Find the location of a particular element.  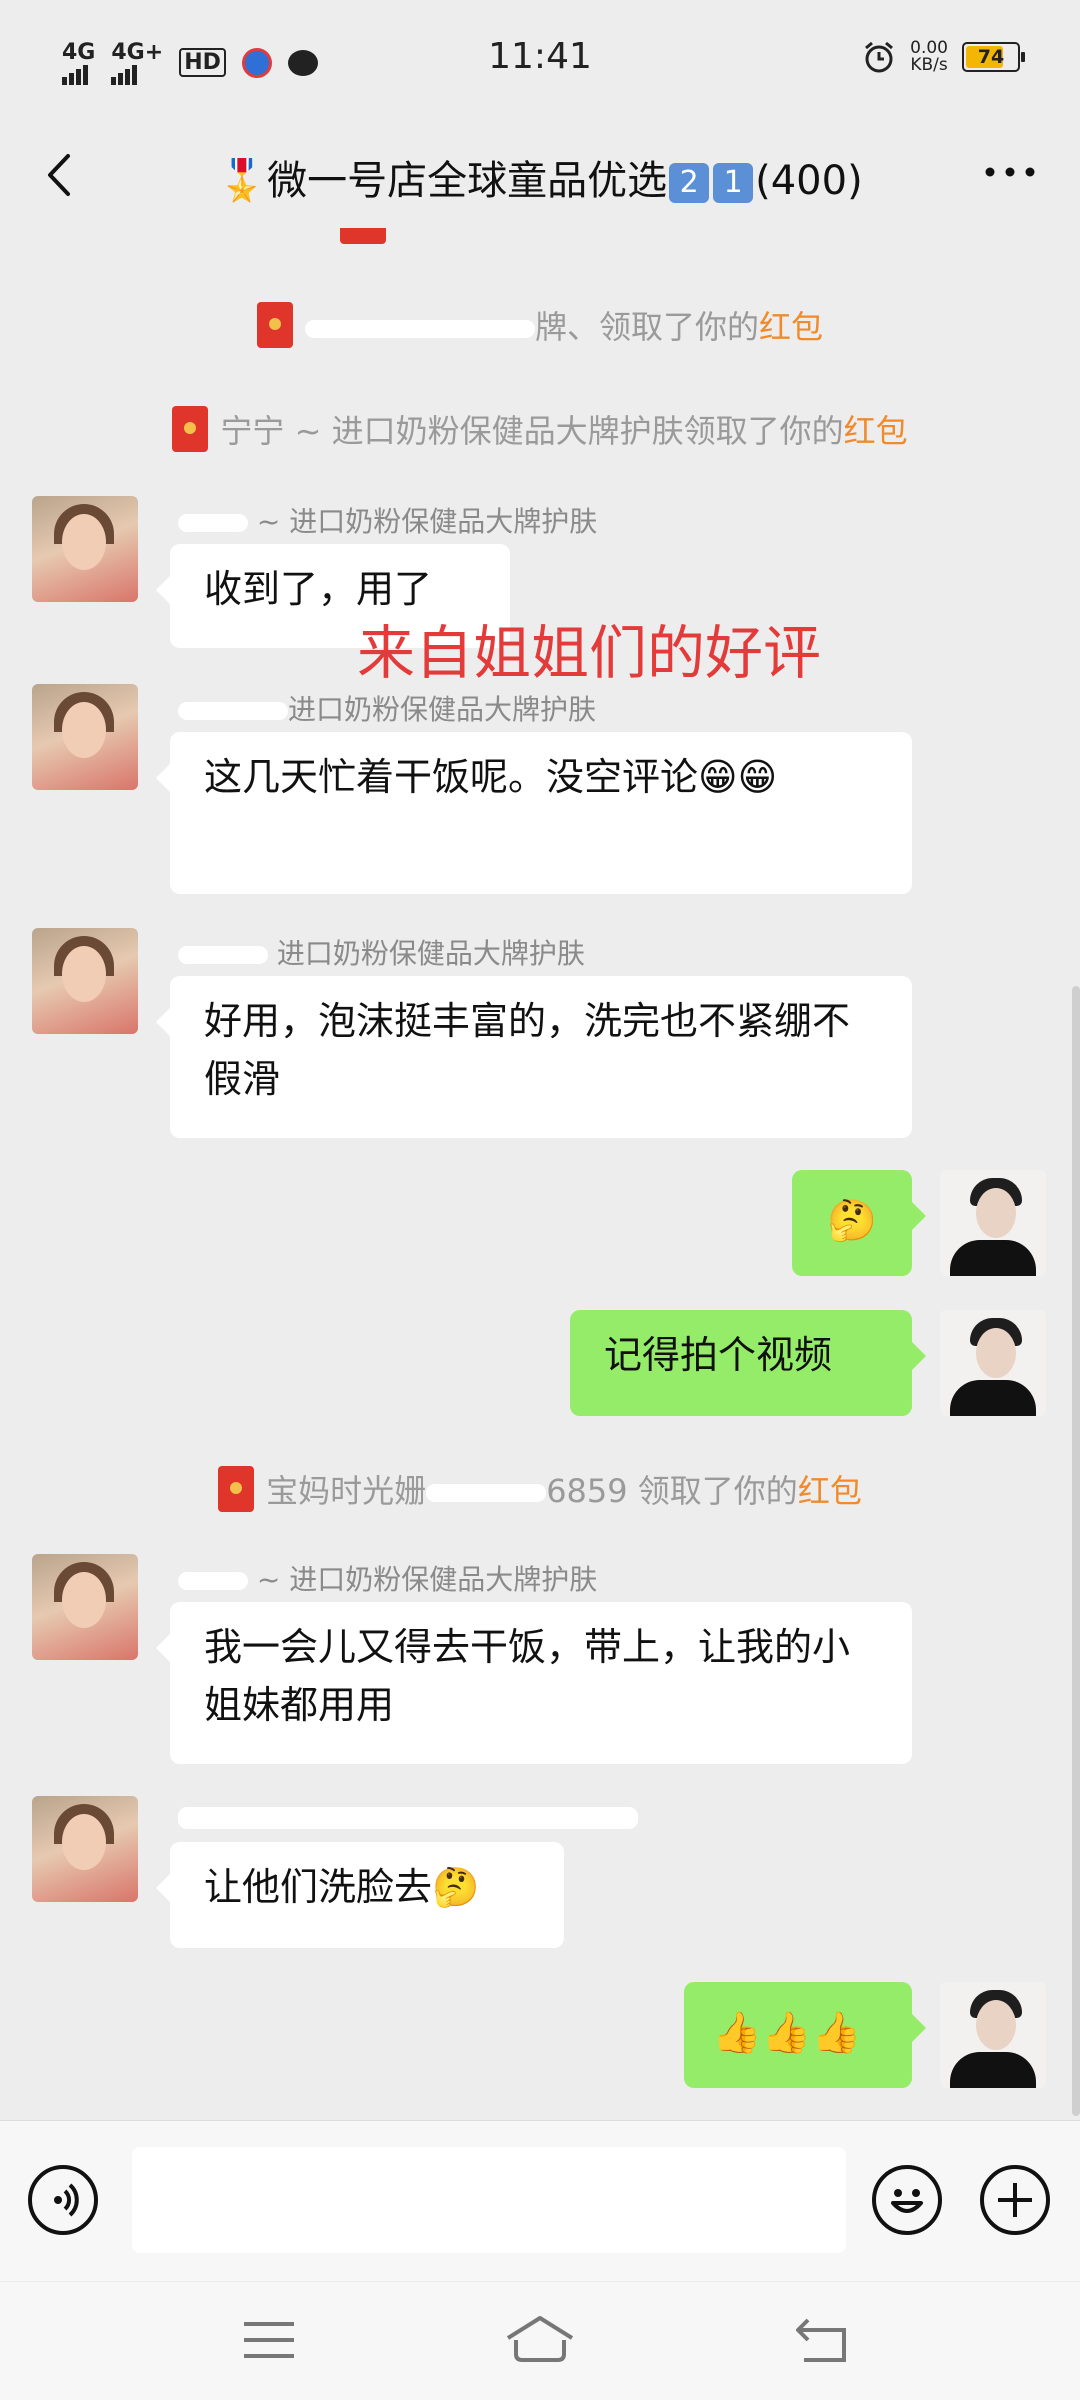

chat-title: 🎖️微一号店全球童品优选 2 1 (400) is located at coordinates (540, 177).